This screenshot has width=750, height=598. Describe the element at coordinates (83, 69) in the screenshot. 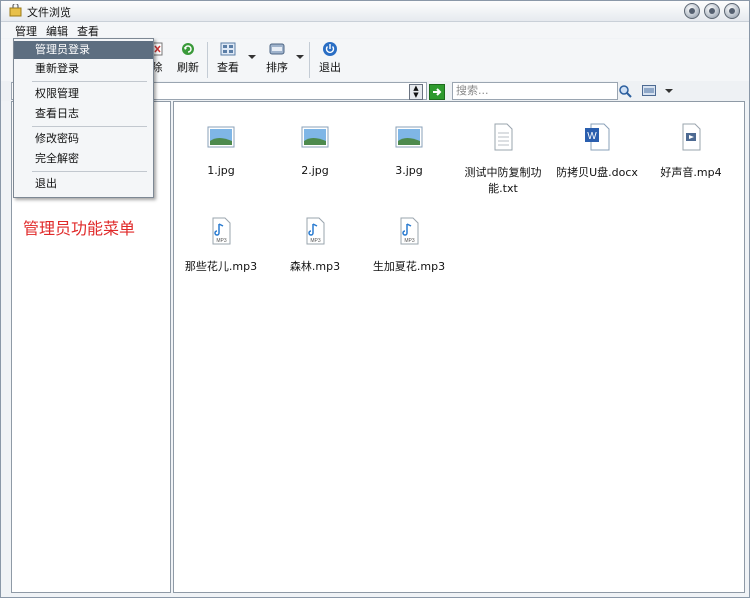

I see `menu-item-relogin: 重新登录` at that location.